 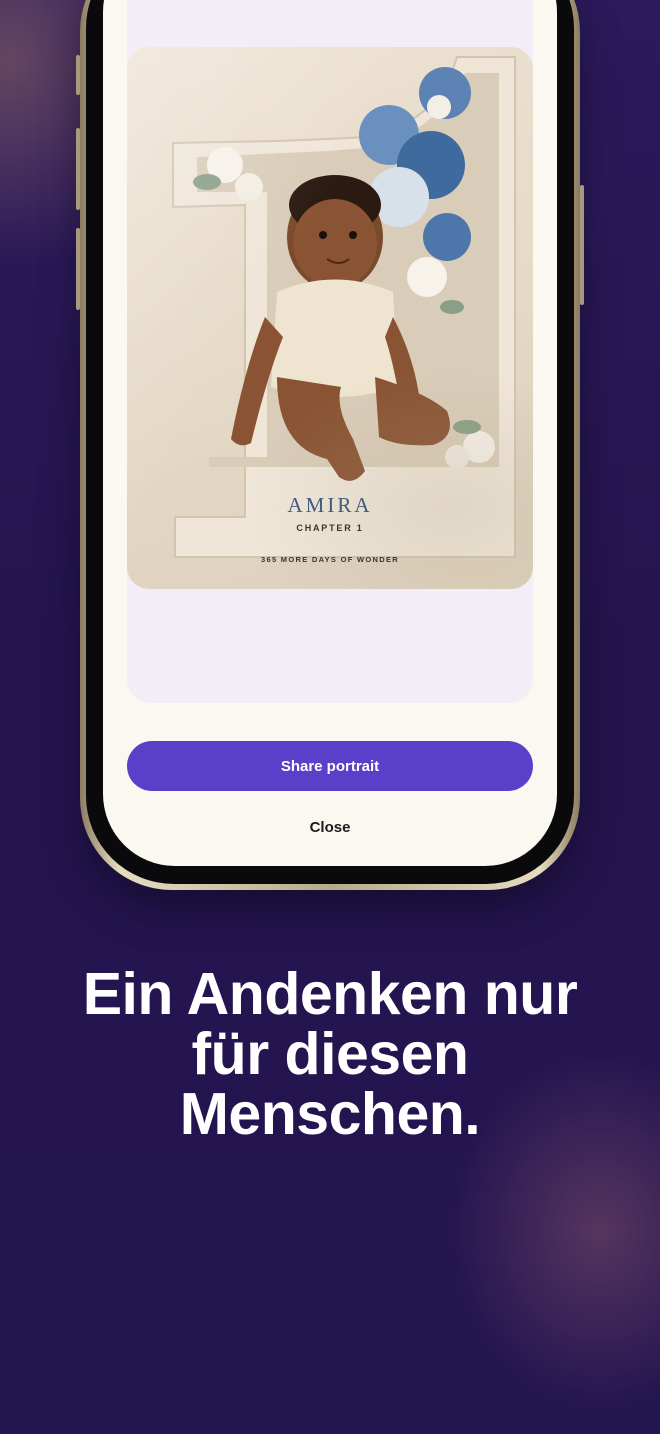 I want to click on headline: Ein Andenken nur für diesen Menschen., so click(x=330, y=1054).